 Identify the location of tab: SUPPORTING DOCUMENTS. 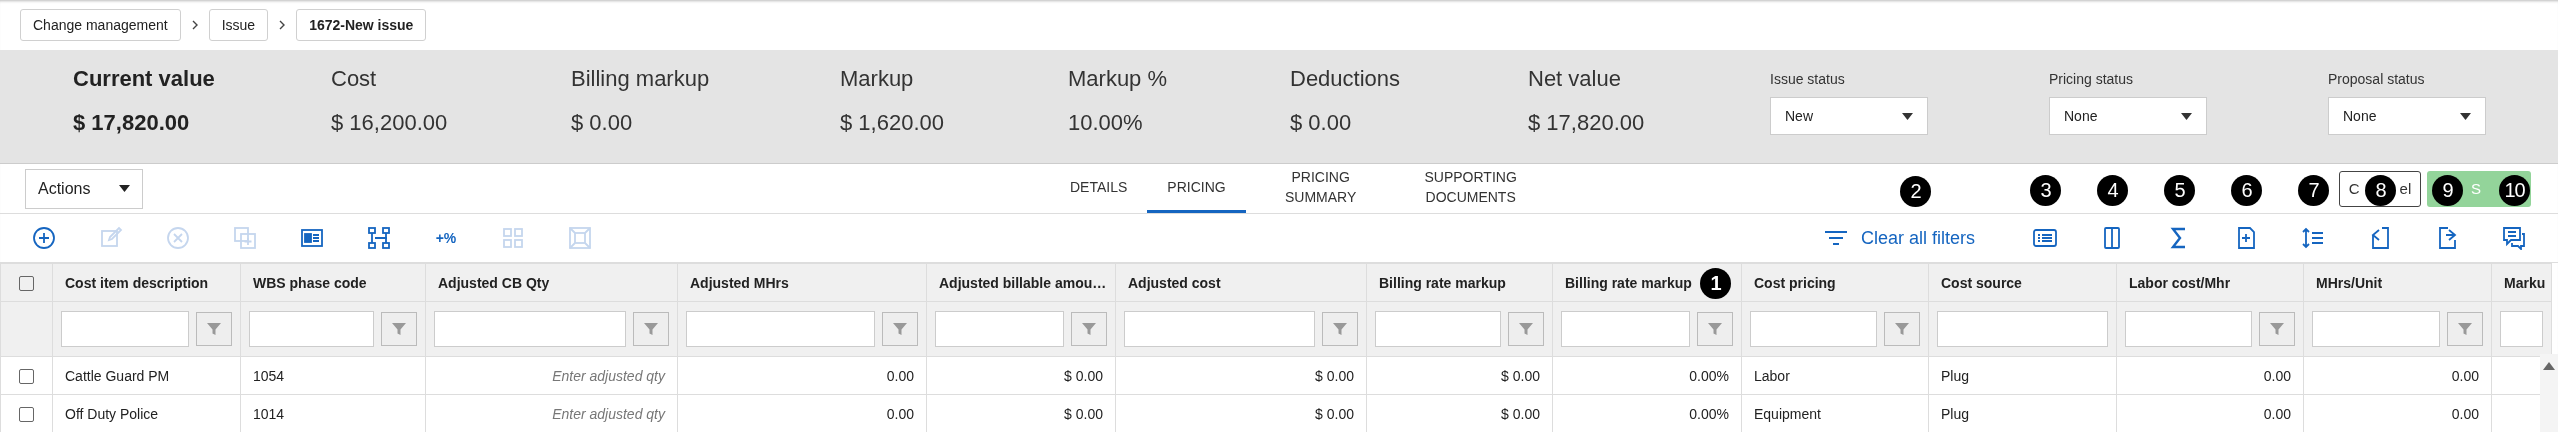
(1470, 188).